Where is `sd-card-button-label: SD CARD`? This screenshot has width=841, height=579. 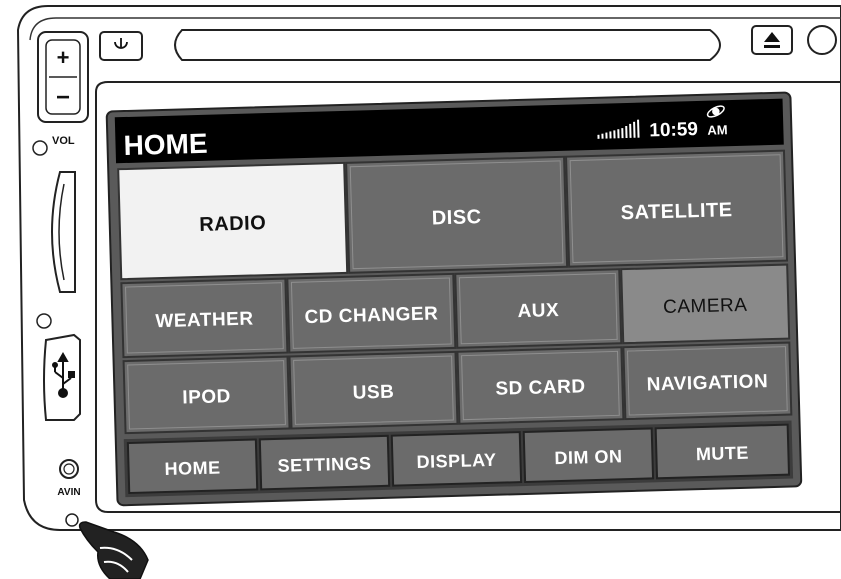
sd-card-button-label: SD CARD is located at coordinates (540, 388).